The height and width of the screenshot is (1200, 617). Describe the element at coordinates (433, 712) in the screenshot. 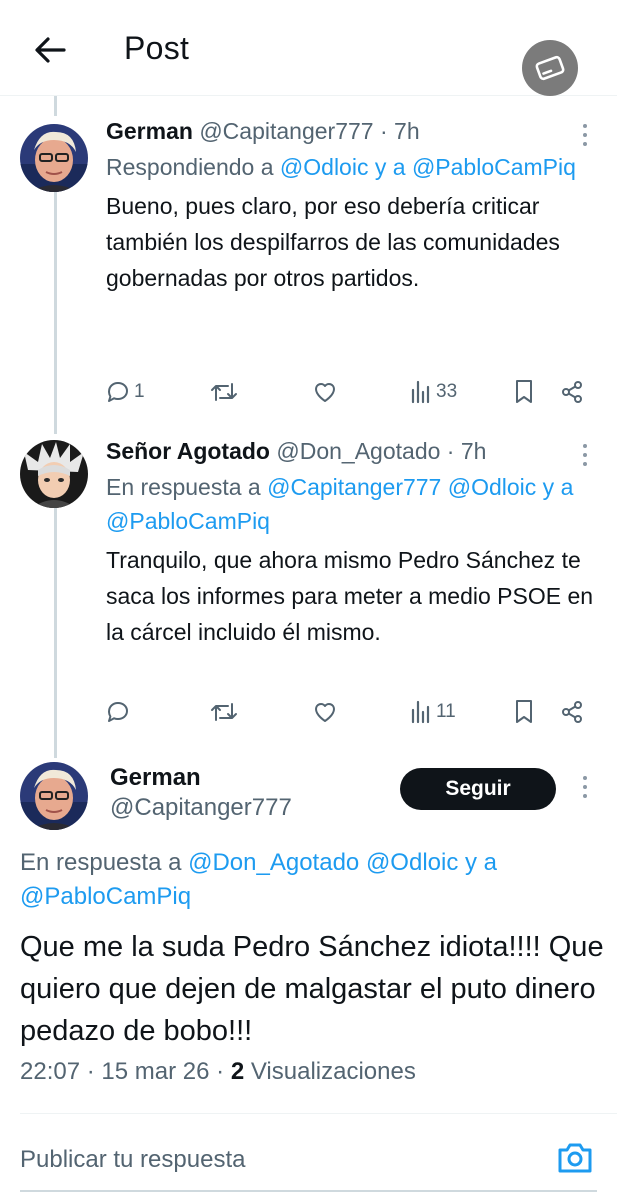

I see `views-button: 11` at that location.